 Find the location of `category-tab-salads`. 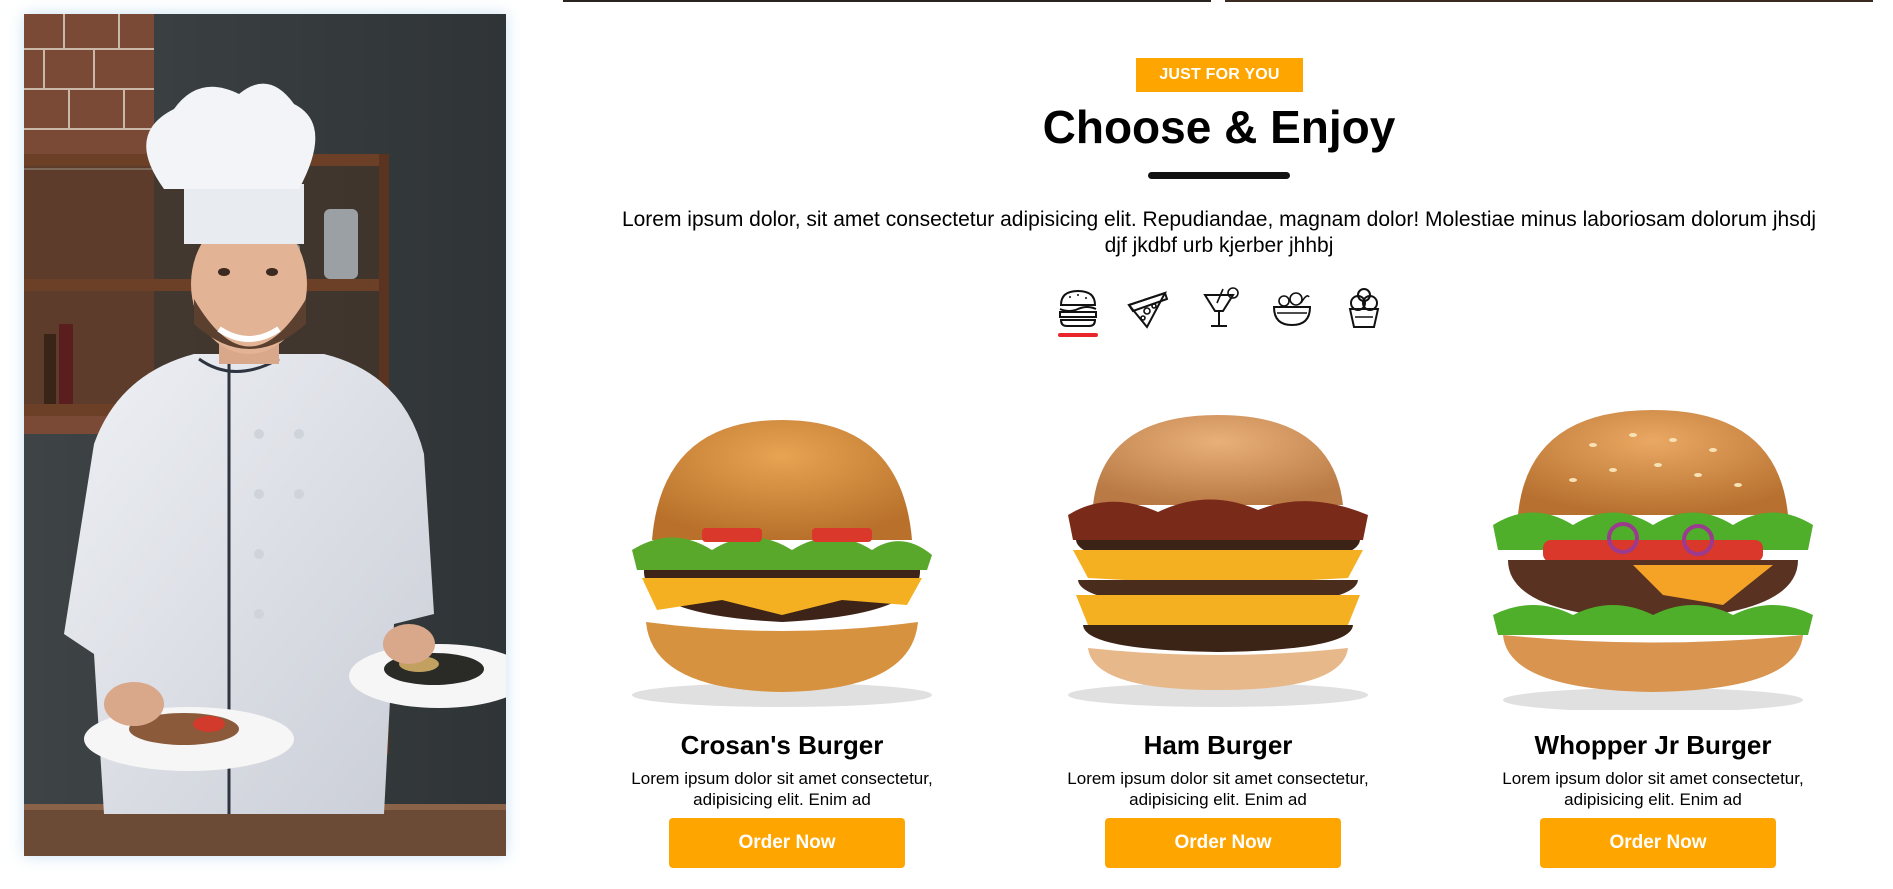

category-tab-salads is located at coordinates (1292, 309).